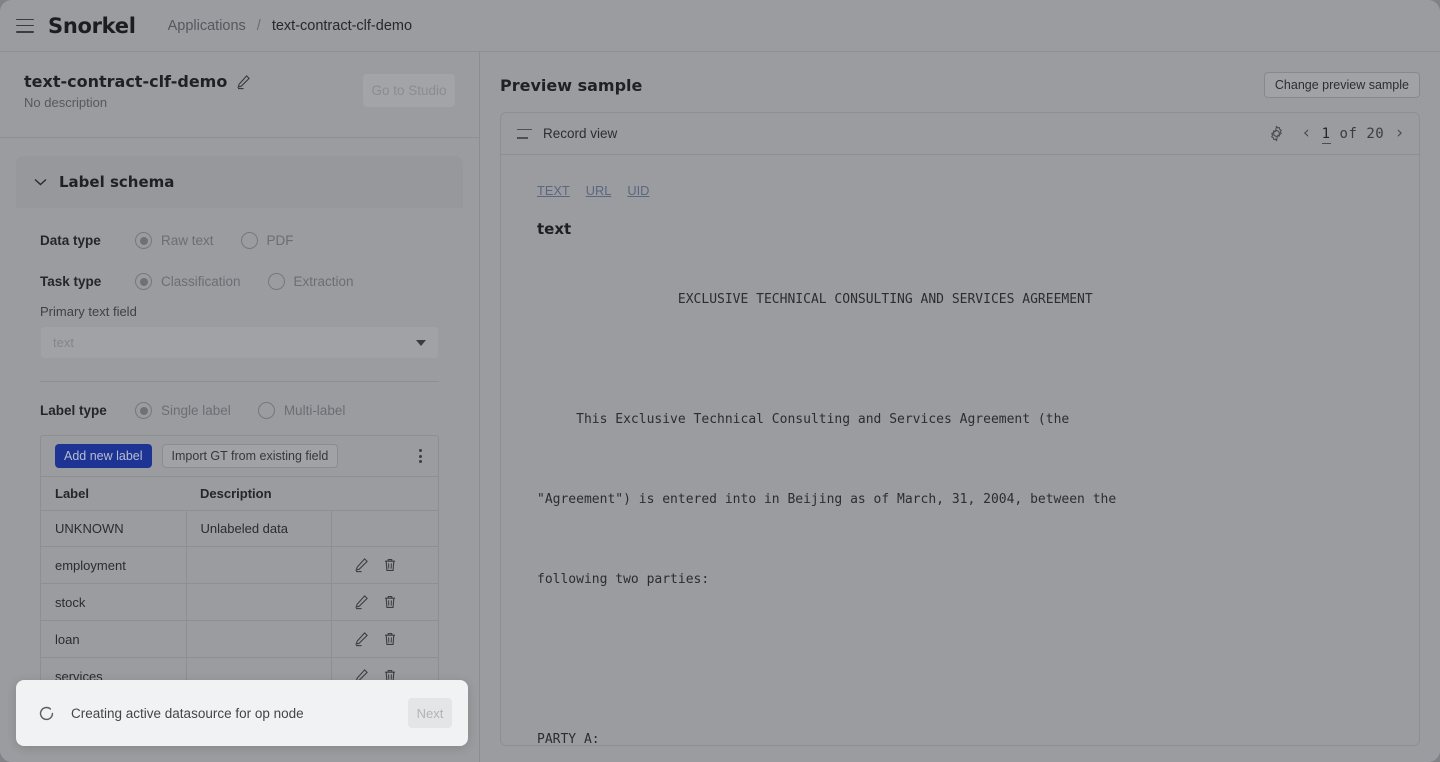 This screenshot has height=762, width=1440. Describe the element at coordinates (250, 456) in the screenshot. I see `import-gt-button: Import GT from existing field` at that location.